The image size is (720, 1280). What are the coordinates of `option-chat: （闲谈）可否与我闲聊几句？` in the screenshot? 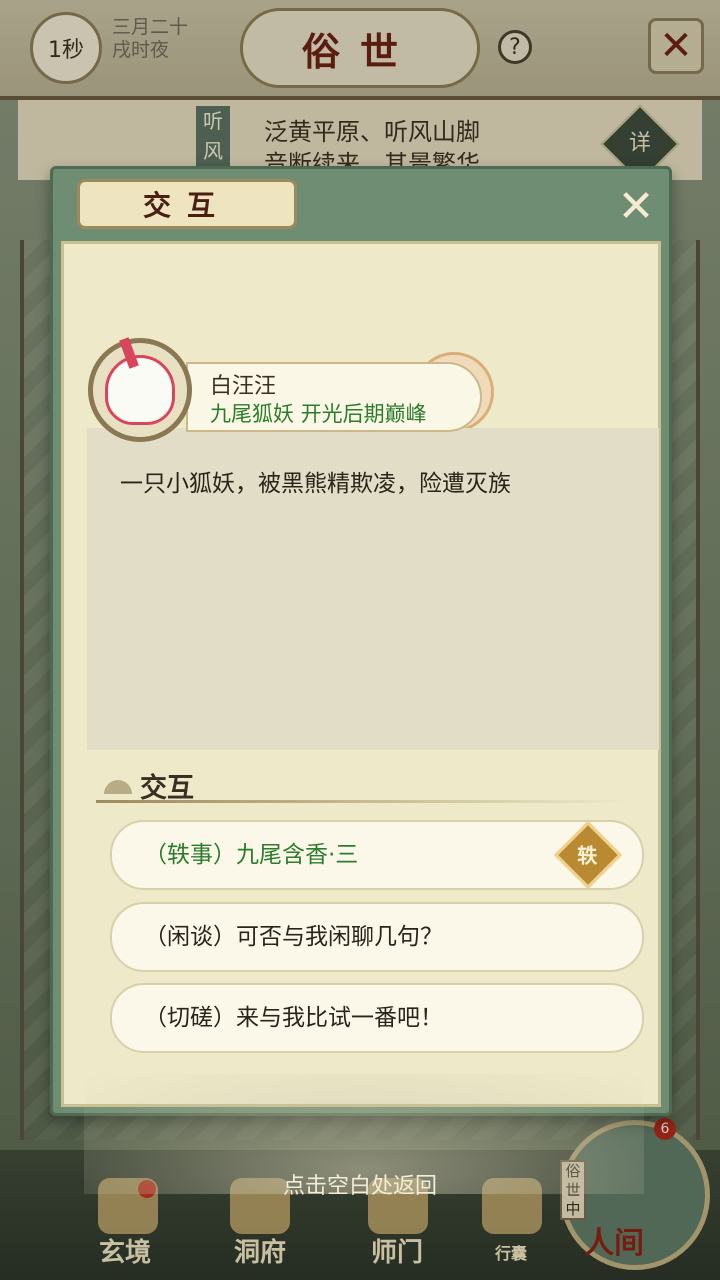 It's located at (377, 937).